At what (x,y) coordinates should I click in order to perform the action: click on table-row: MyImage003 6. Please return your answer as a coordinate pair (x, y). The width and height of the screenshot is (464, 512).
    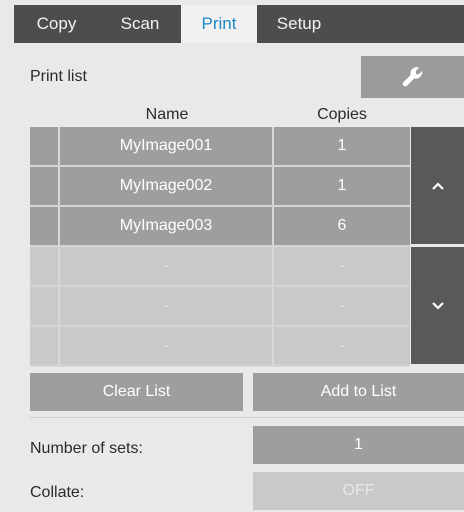
    Looking at the image, I should click on (220, 227).